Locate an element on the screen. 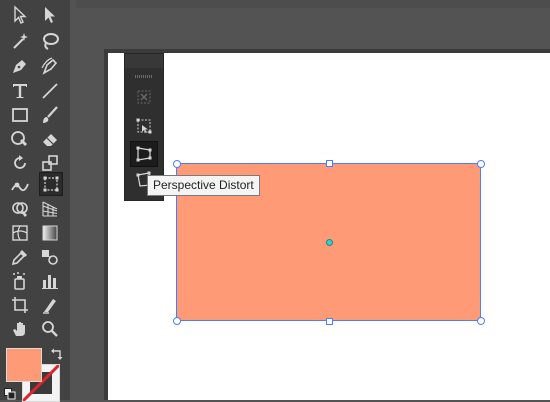  slice-icon is located at coordinates (50, 305).